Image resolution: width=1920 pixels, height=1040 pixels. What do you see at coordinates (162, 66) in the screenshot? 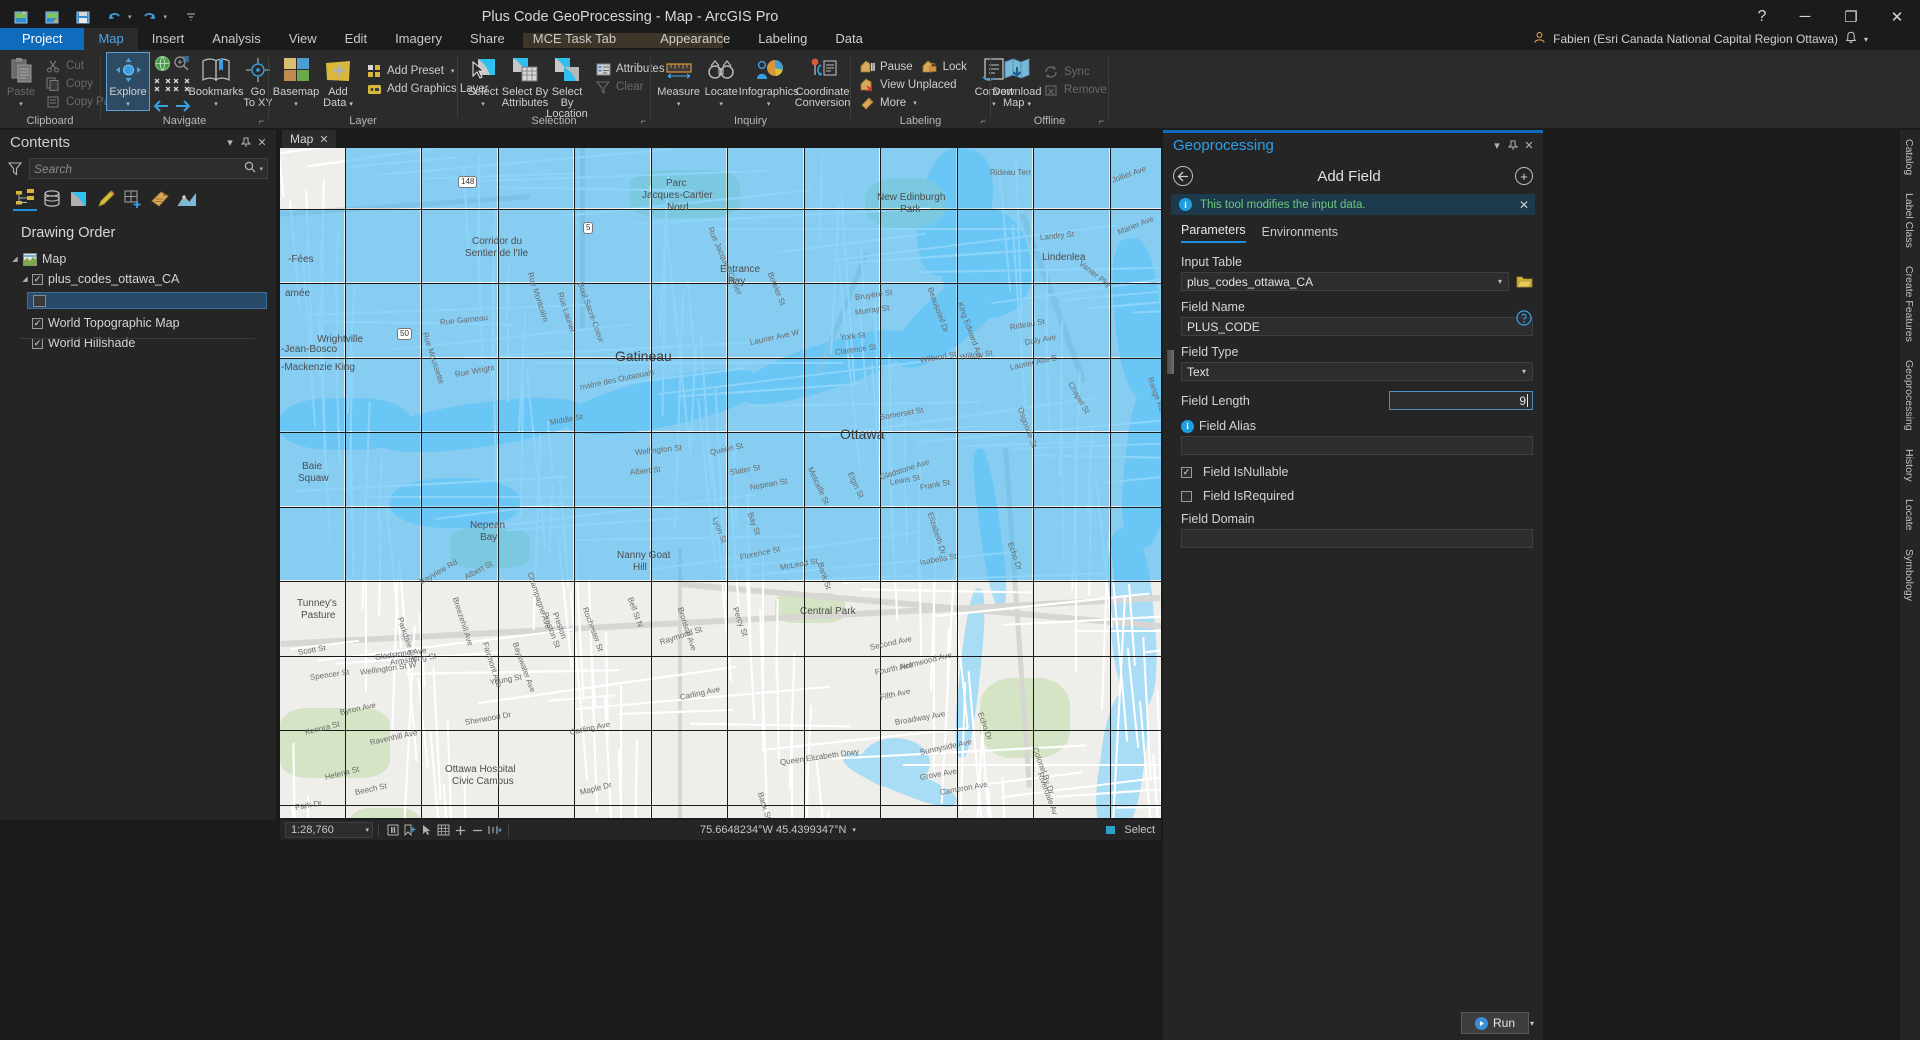
I see `full-extent-icon` at bounding box center [162, 66].